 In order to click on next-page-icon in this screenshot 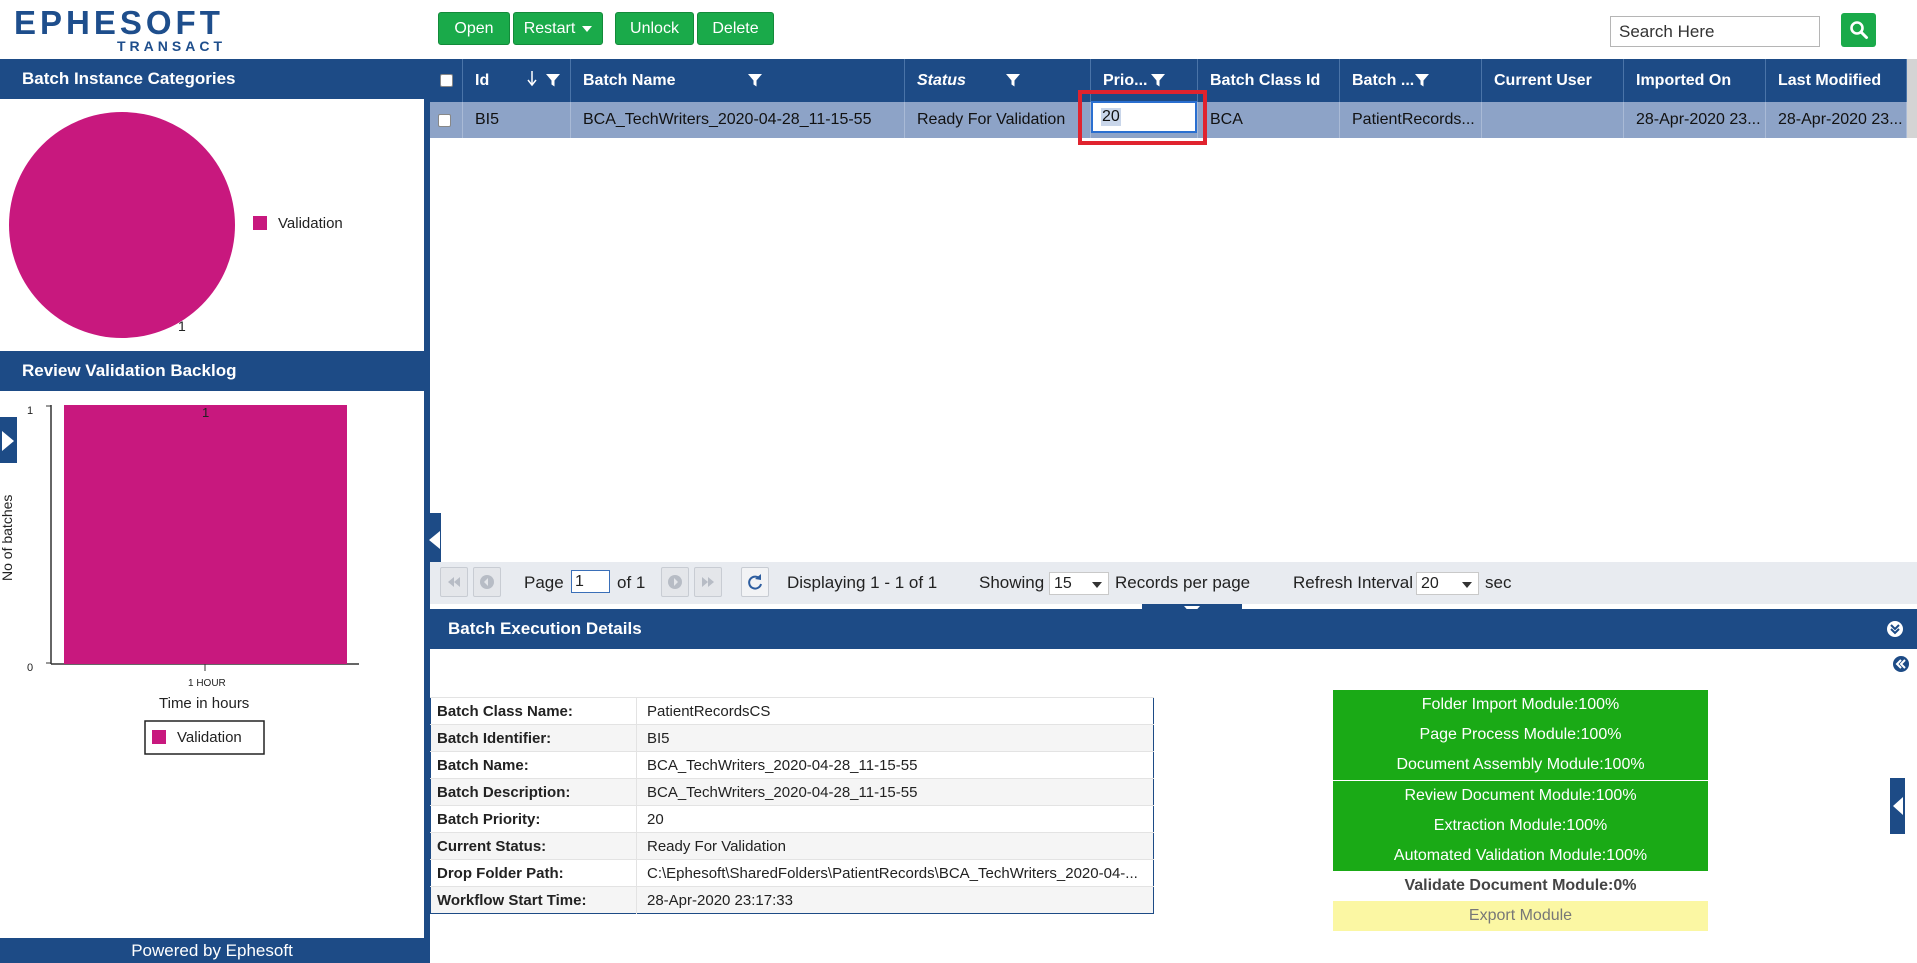, I will do `click(675, 582)`.